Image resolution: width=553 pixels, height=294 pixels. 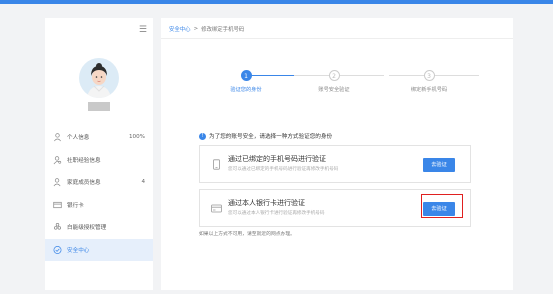 I want to click on breadcrumb-current: 修改绑定手机号码, so click(x=223, y=30).